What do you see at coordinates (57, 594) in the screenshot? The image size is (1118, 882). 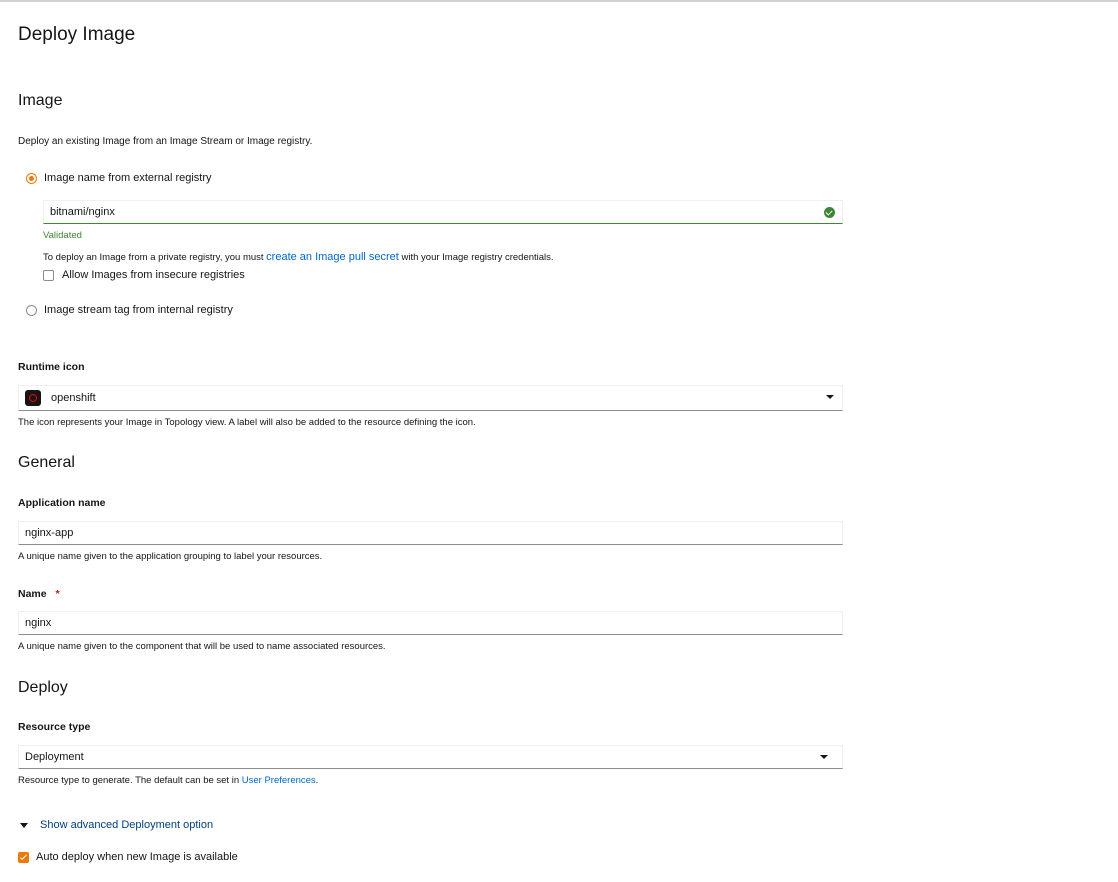 I see `required-marker: *` at bounding box center [57, 594].